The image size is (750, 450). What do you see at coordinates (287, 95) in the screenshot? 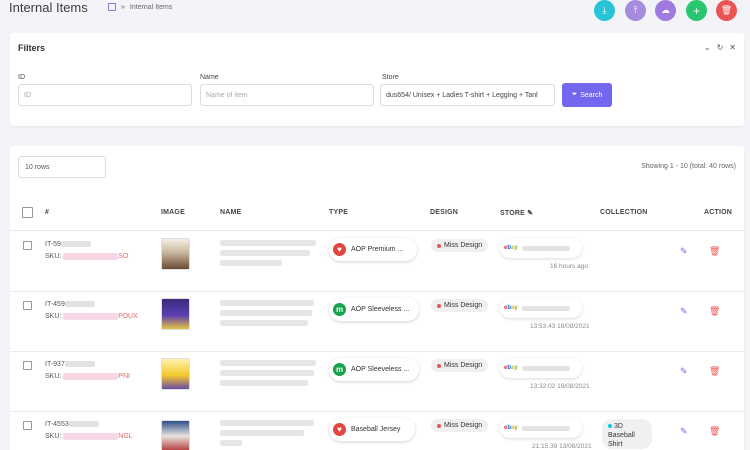
I see `name-input: Name of item` at bounding box center [287, 95].